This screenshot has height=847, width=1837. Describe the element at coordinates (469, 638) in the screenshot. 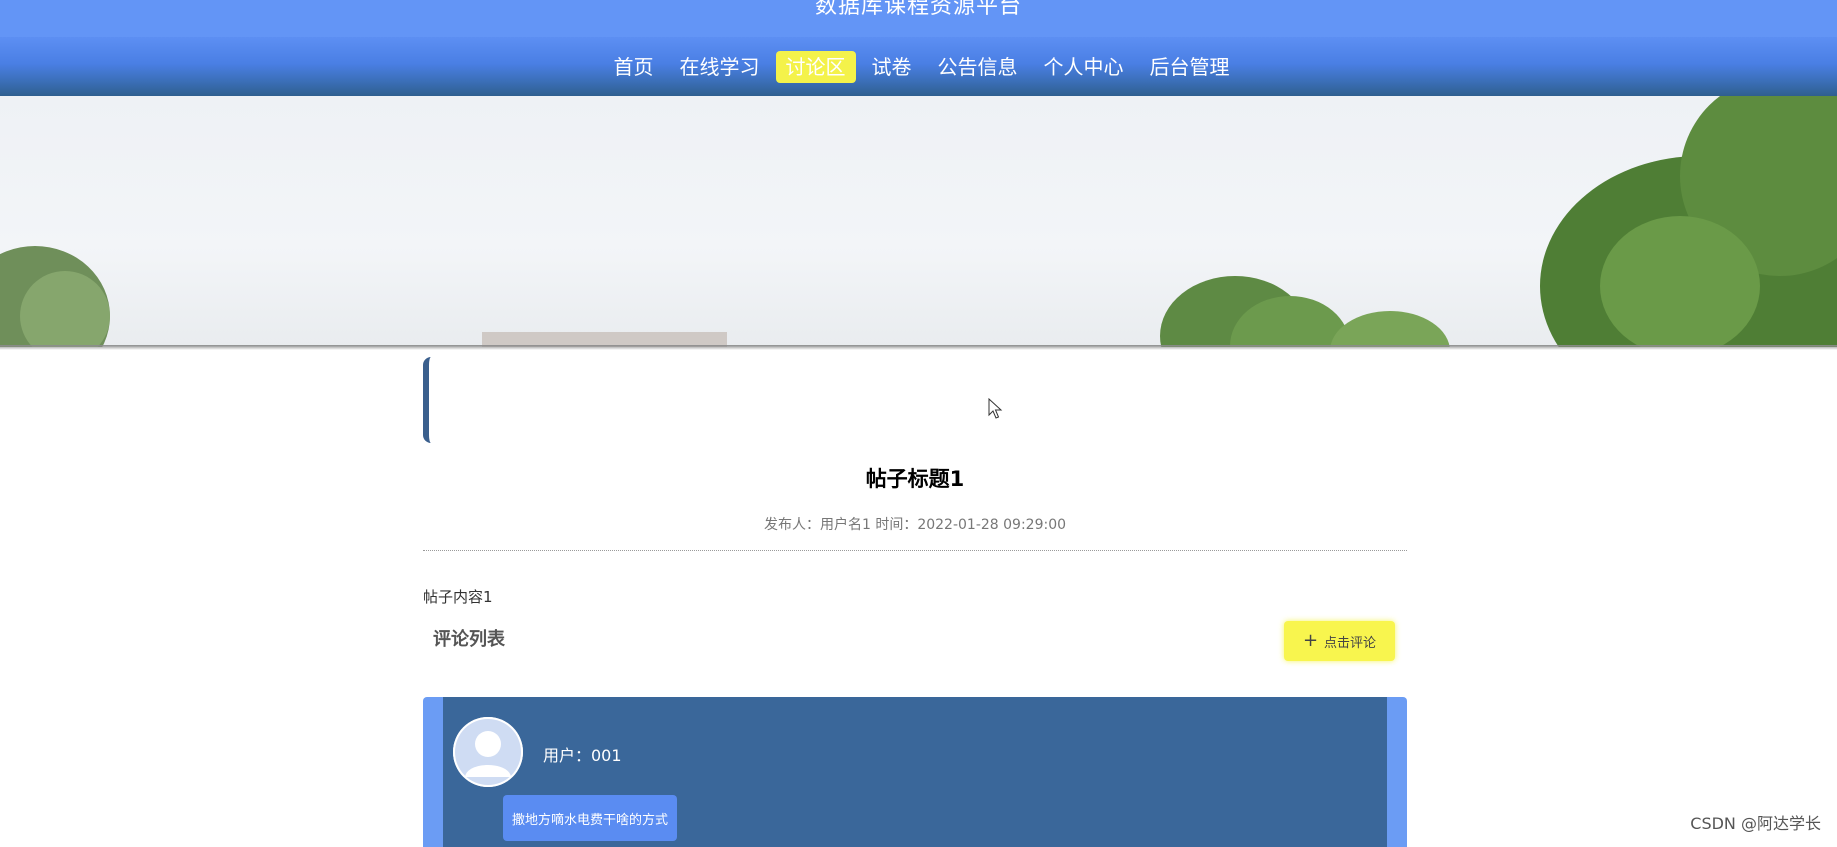

I see `comment-list-heading: 评论列表` at that location.